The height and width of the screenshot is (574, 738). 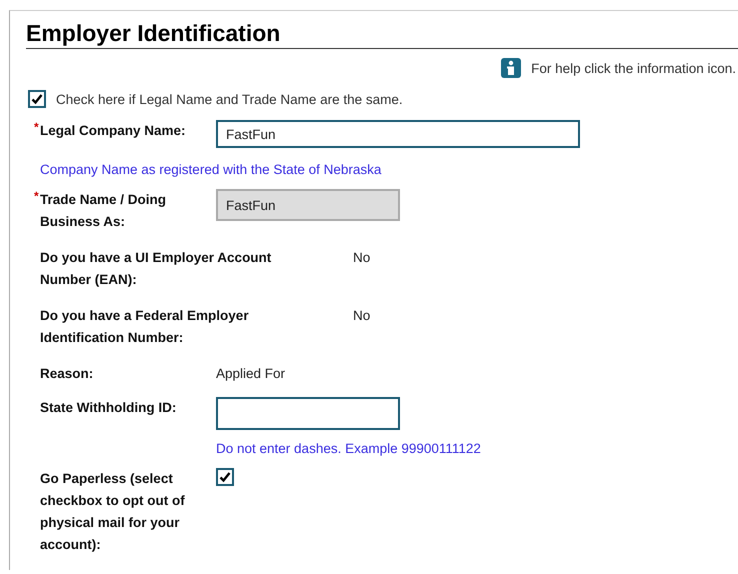 I want to click on field-label: Go Paperless (select checkbox to opt out of physical mail for your account):, so click(x=112, y=511).